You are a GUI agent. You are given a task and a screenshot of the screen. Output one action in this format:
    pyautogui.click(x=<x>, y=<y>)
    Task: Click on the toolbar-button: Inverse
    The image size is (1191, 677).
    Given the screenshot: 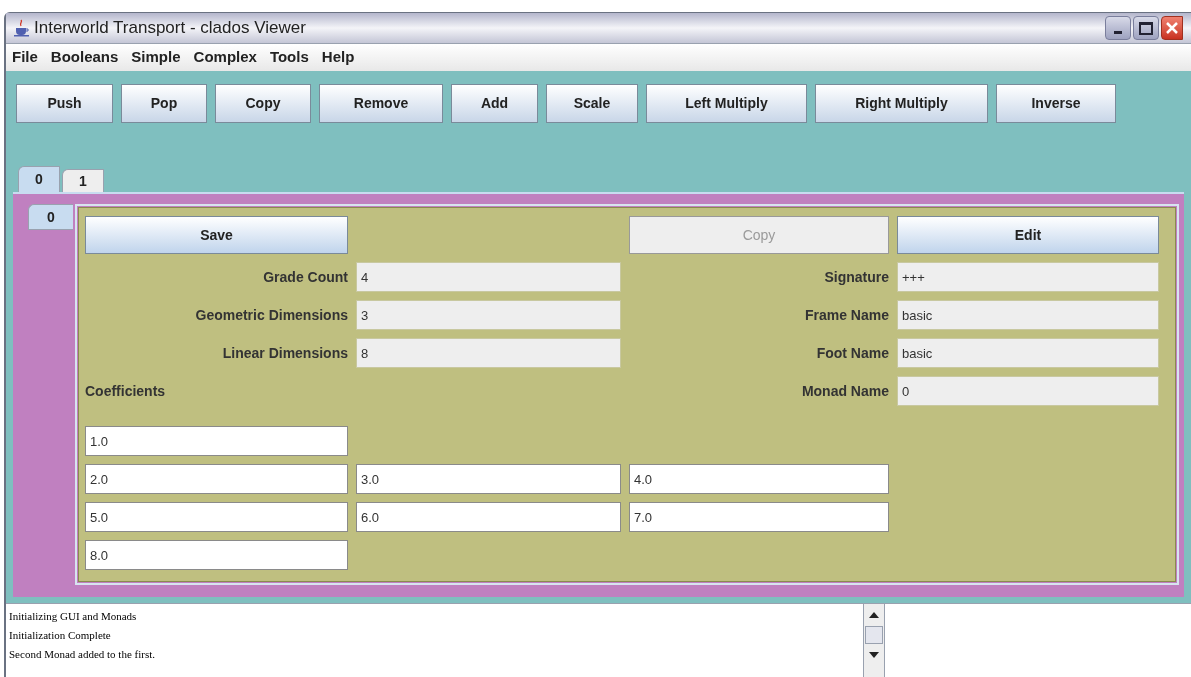 What is the action you would take?
    pyautogui.click(x=1056, y=103)
    